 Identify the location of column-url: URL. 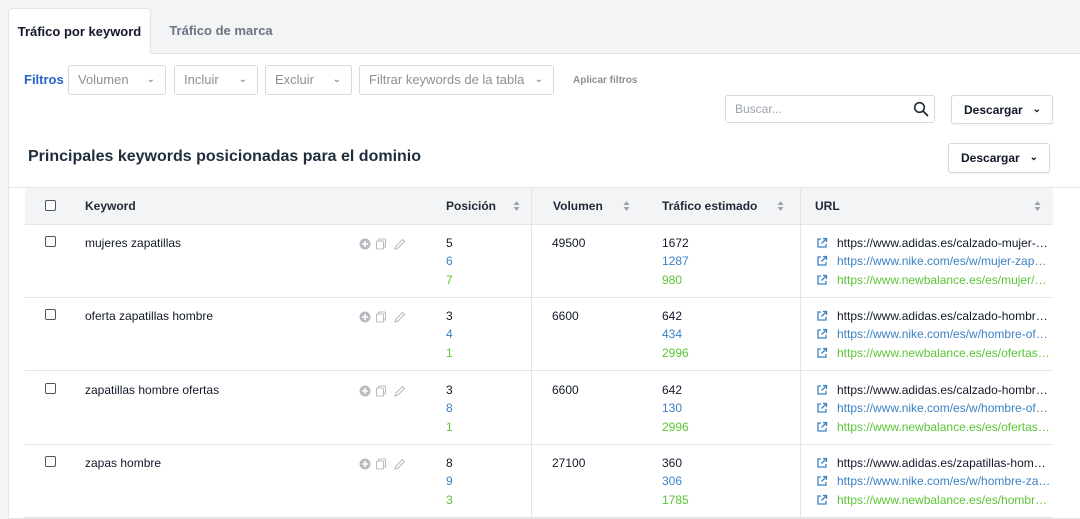
(827, 206).